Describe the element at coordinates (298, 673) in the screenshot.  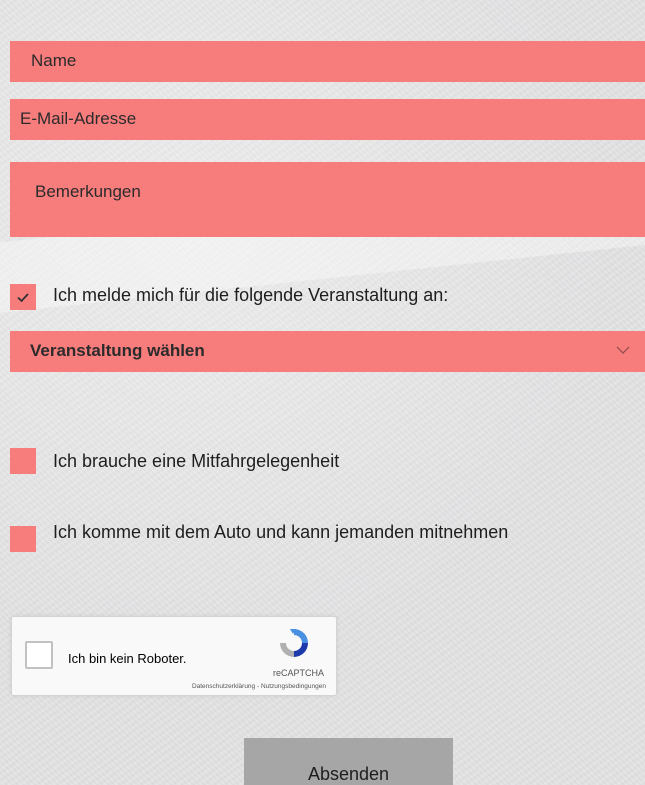
I see `recaptcha-brand: reCAPTCHA` at that location.